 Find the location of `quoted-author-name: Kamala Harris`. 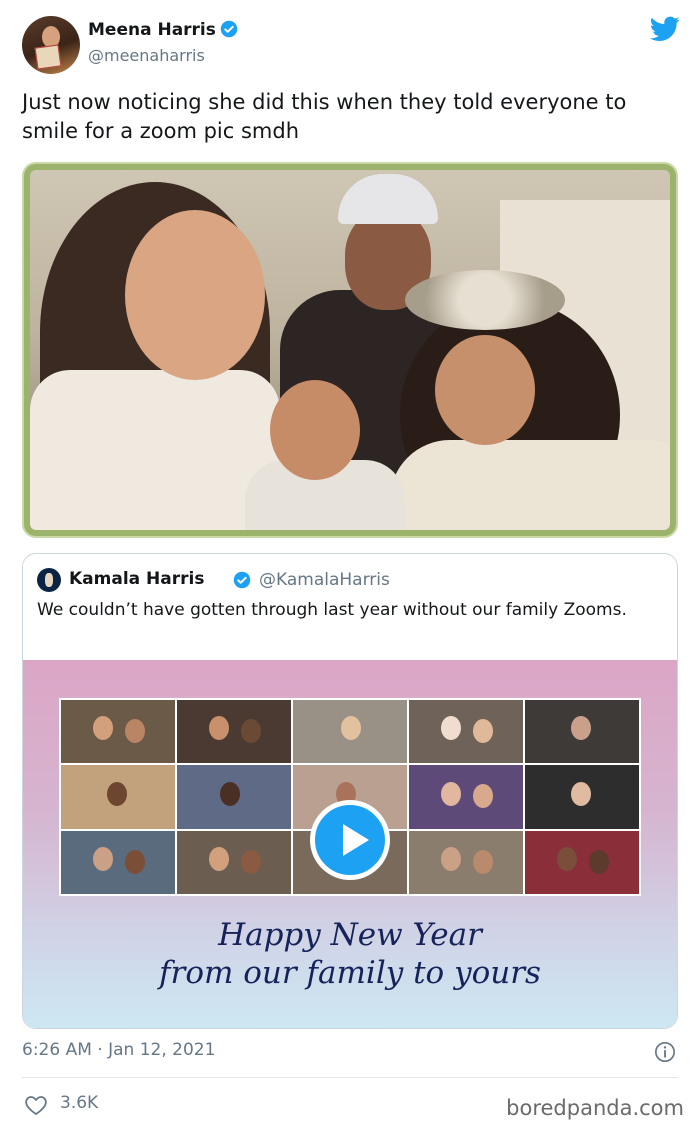

quoted-author-name: Kamala Harris is located at coordinates (136, 579).